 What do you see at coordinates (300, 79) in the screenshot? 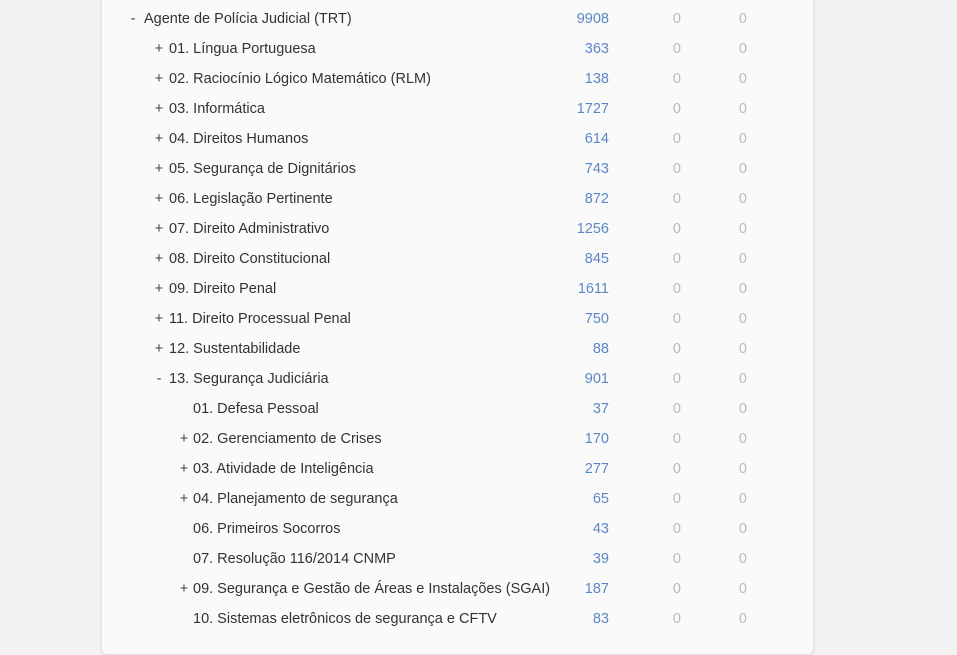
I see `tree-row-label: 02. Raciocínio Lógico Matemático (RLM)` at bounding box center [300, 79].